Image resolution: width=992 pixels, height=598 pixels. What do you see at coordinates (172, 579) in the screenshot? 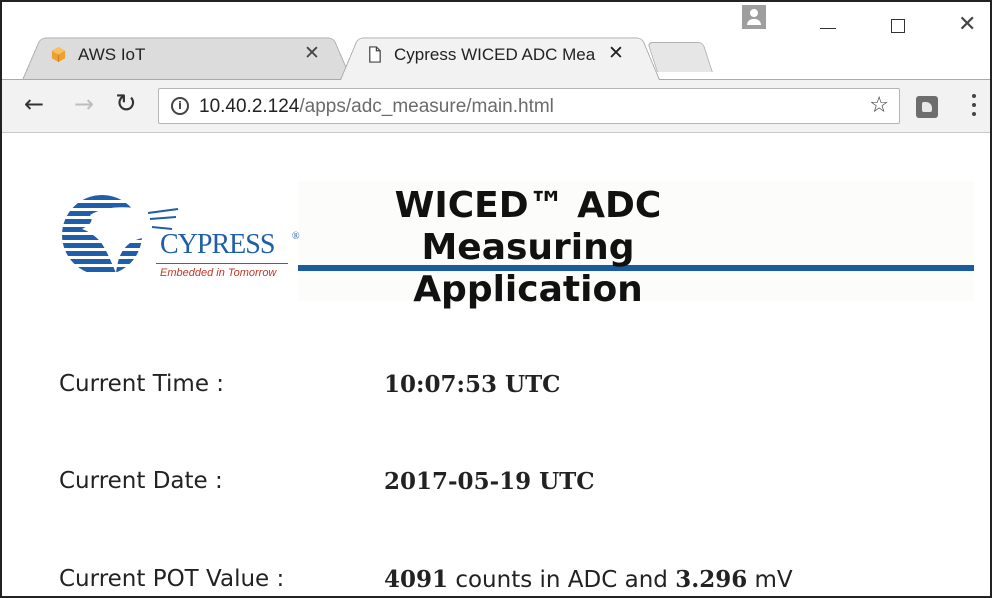
I see `current-pot-label: Current POT Value :` at bounding box center [172, 579].